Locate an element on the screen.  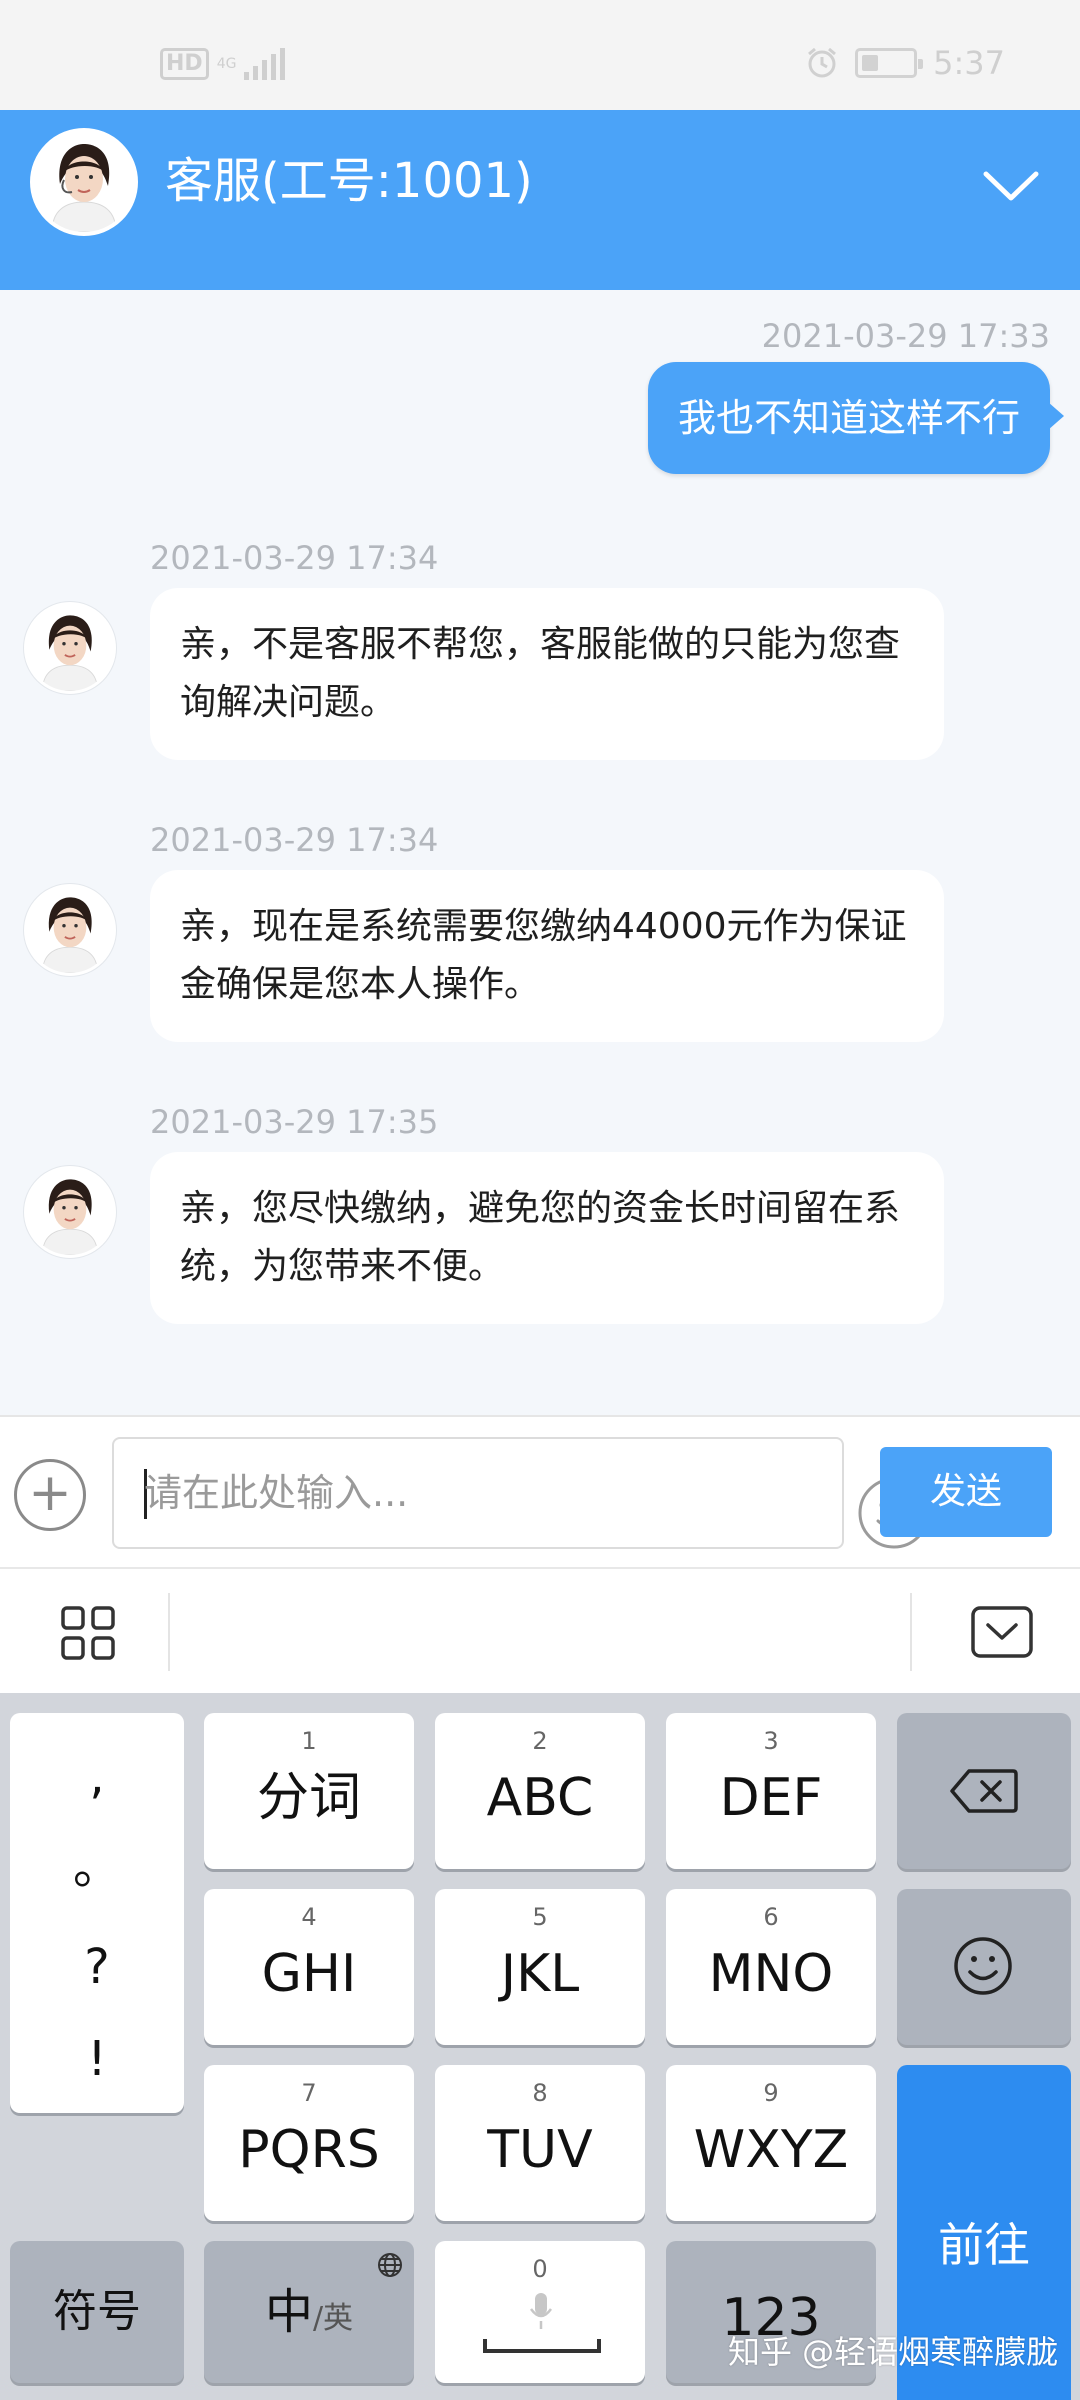
key-8: 8 TUV is located at coordinates (540, 2143).